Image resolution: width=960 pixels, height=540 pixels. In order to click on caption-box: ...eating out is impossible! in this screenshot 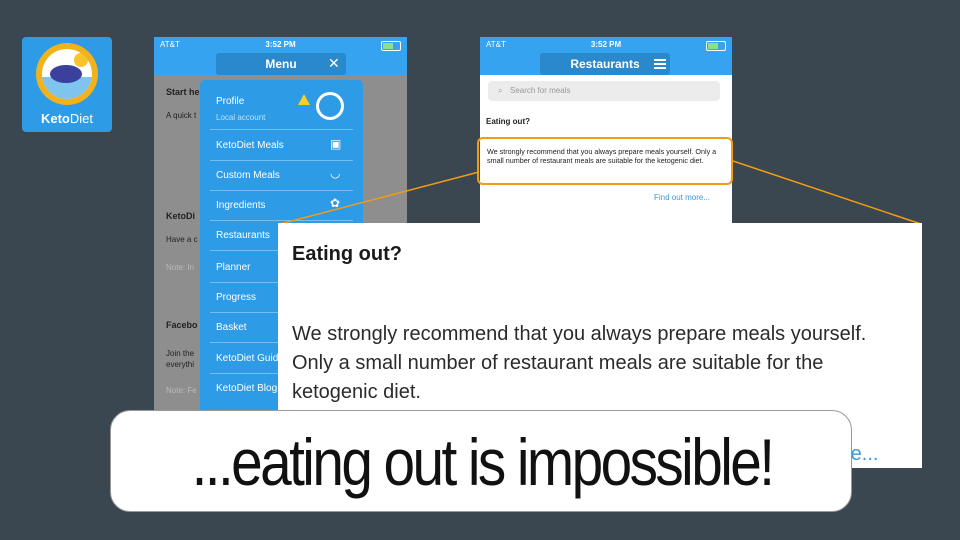, I will do `click(481, 461)`.